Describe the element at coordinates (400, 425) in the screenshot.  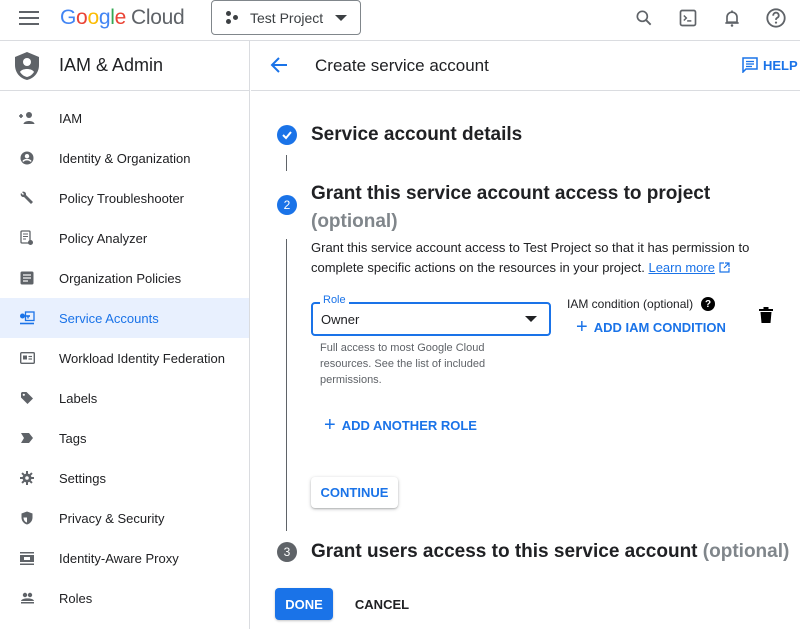
I see `add-another-role-button: + ADD ANOTHER ROLE` at that location.